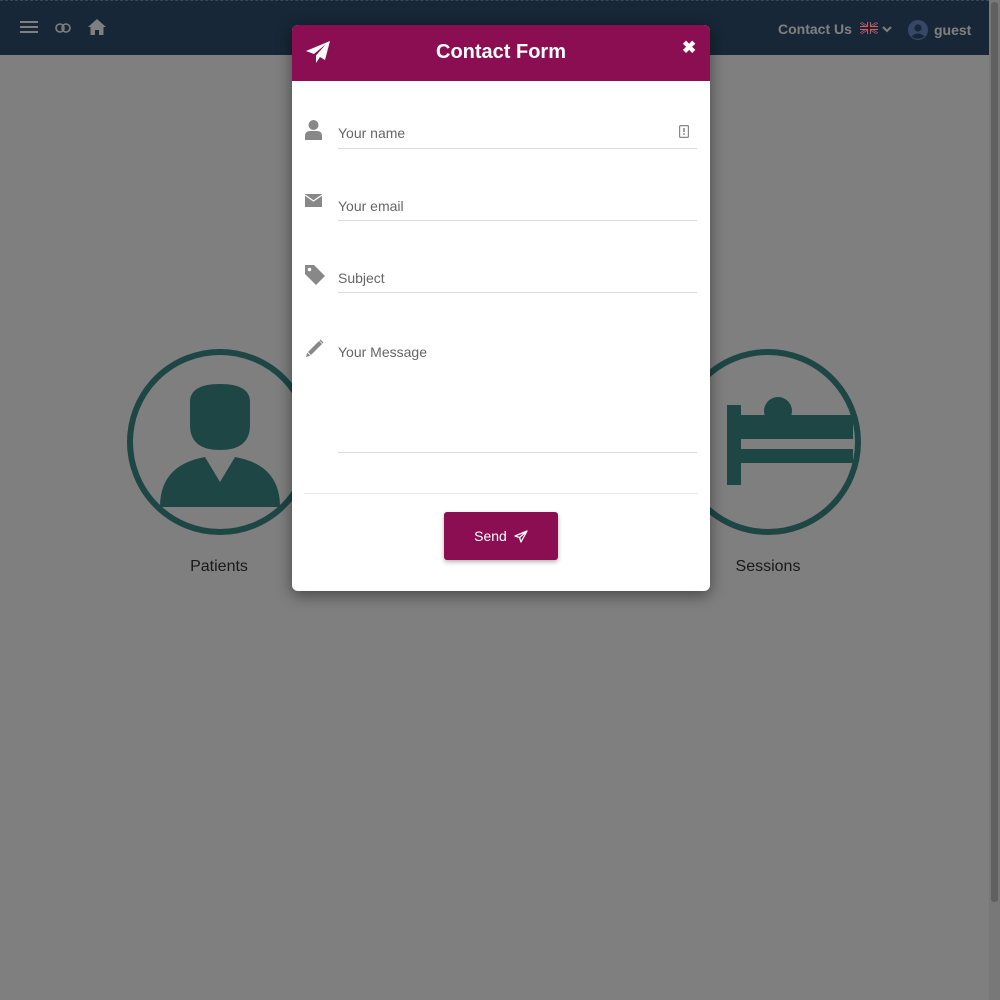 Image resolution: width=1000 pixels, height=1000 pixels. Describe the element at coordinates (313, 200) in the screenshot. I see `envelope-icon` at that location.